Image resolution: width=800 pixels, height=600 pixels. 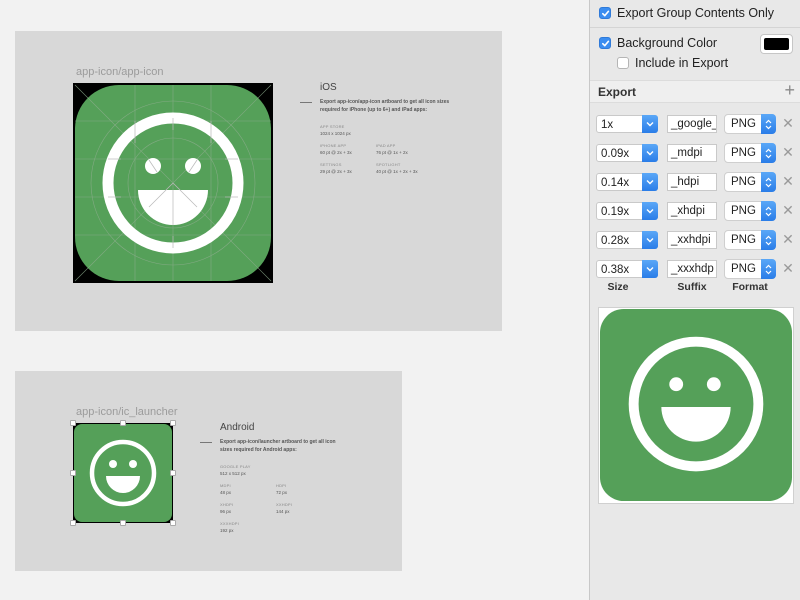 What do you see at coordinates (682, 63) in the screenshot?
I see `include-in-export-label: Include in Export` at bounding box center [682, 63].